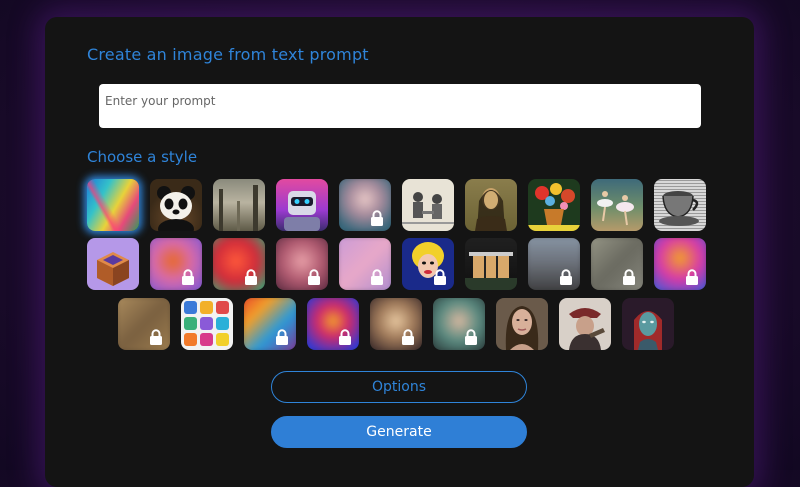  What do you see at coordinates (585, 324) in the screenshot?
I see `style-tile-man-with-hat` at bounding box center [585, 324].